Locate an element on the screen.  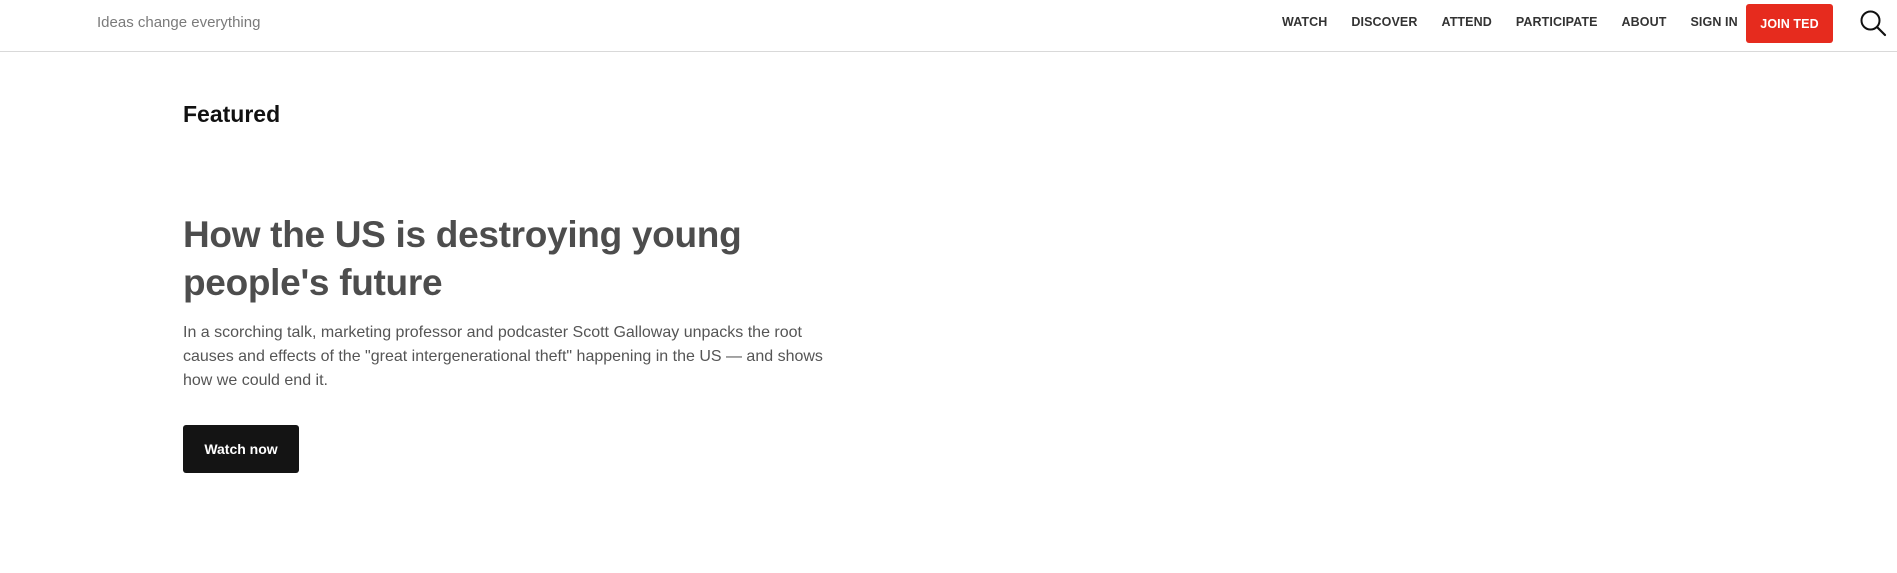
search-button is located at coordinates (1873, 23).